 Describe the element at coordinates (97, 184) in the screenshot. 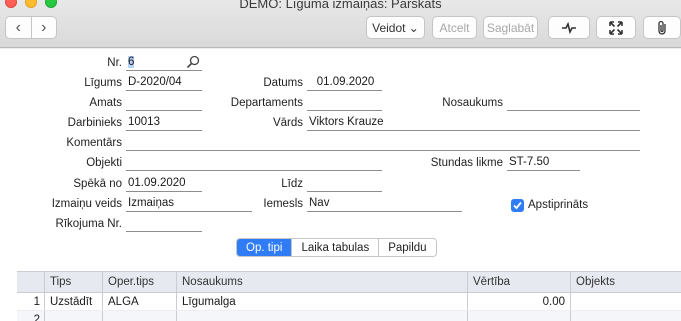

I see `speka-no-label: Spēkā no` at that location.